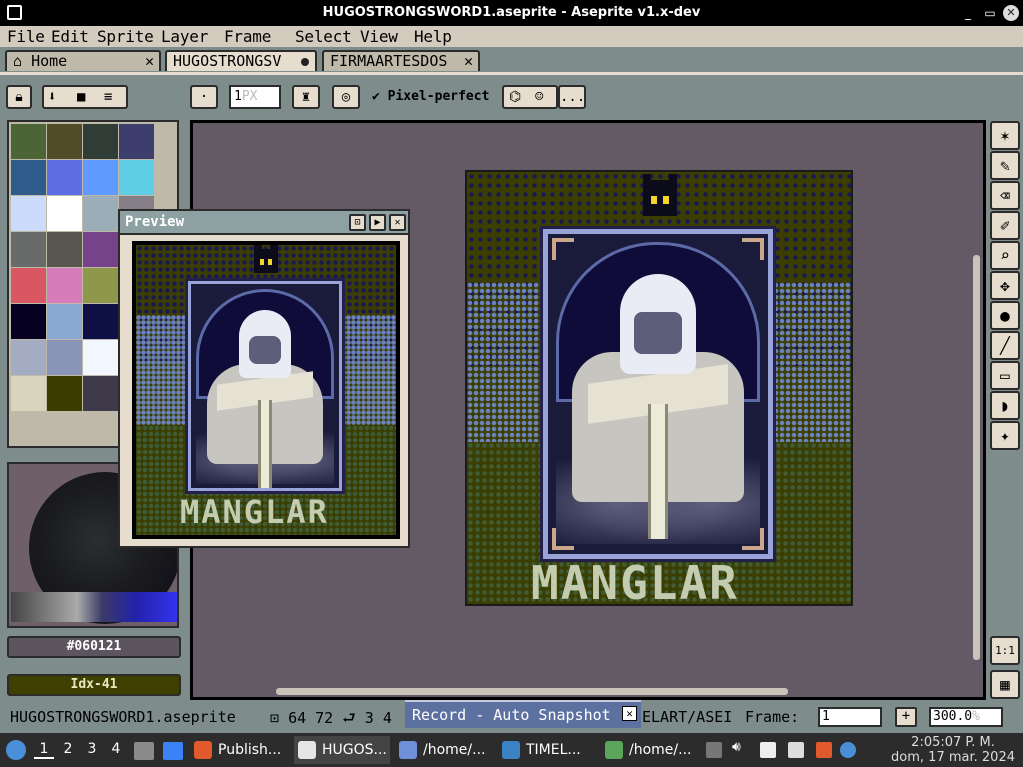 The height and width of the screenshot is (767, 1023). Describe the element at coordinates (94, 607) in the screenshot. I see `shade-bar` at that location.